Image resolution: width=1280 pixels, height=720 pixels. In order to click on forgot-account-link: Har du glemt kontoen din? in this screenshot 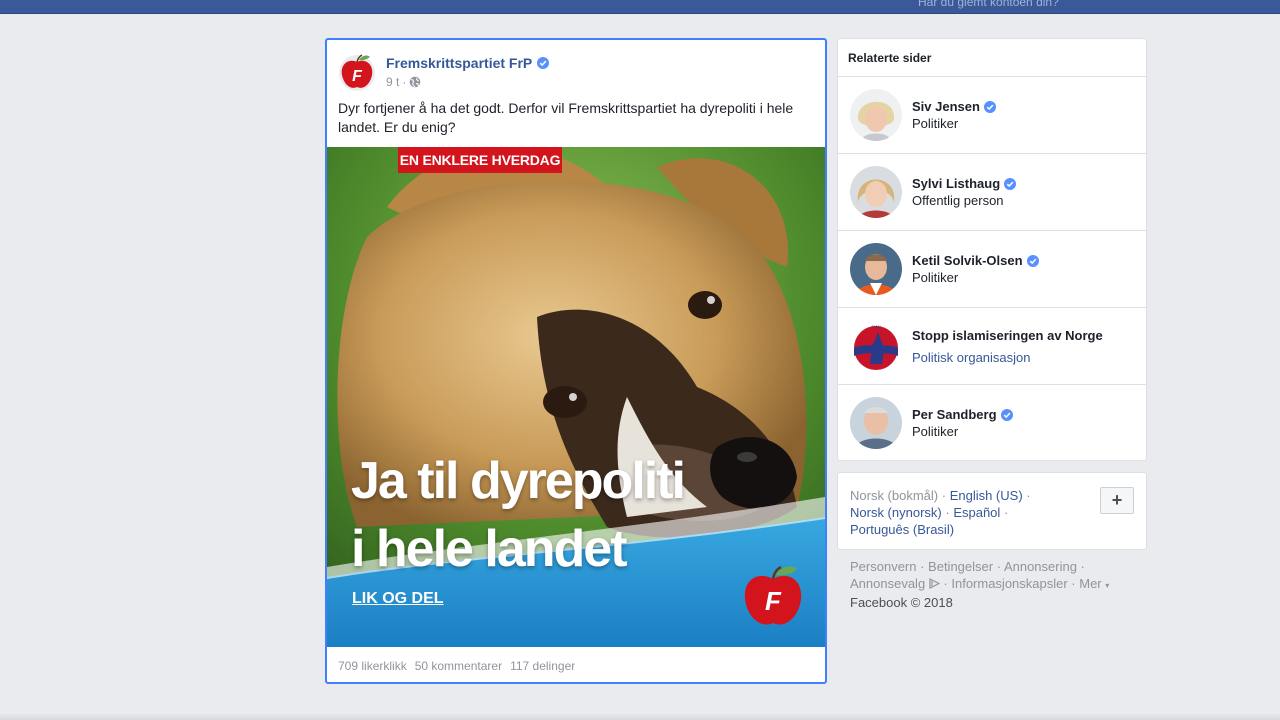, I will do `click(988, 4)`.